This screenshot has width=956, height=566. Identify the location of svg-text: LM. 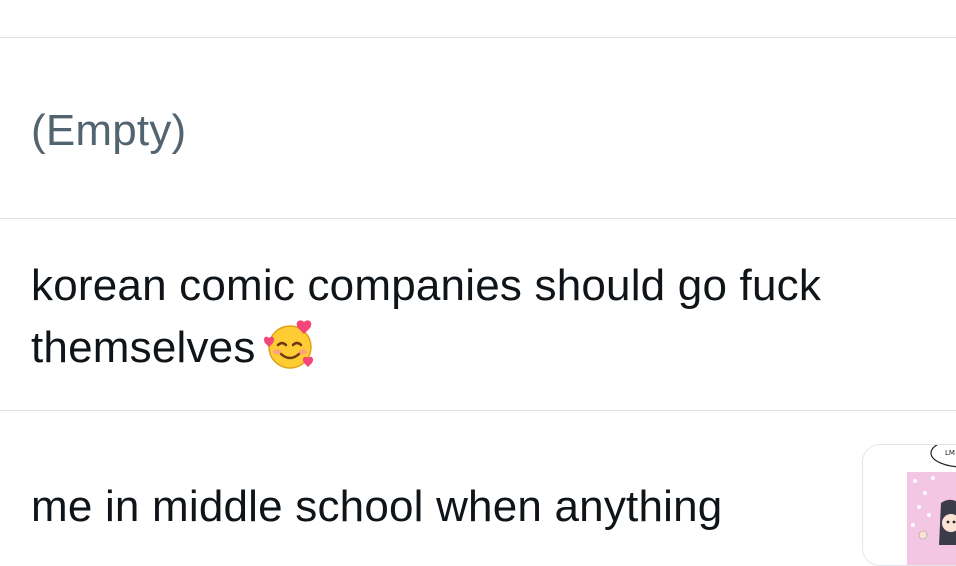
(950, 453).